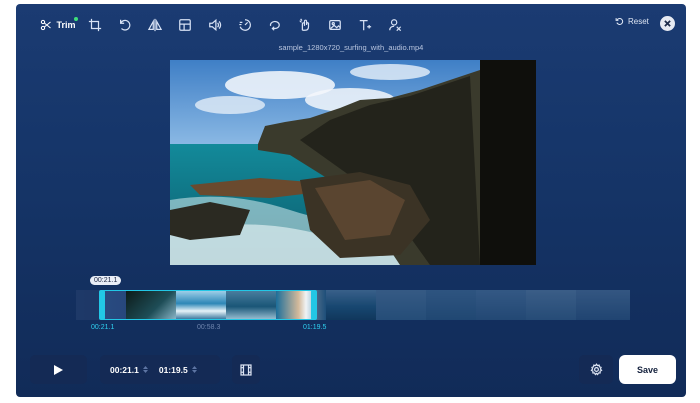 This screenshot has width=700, height=403. I want to click on image-tool-button, so click(335, 25).